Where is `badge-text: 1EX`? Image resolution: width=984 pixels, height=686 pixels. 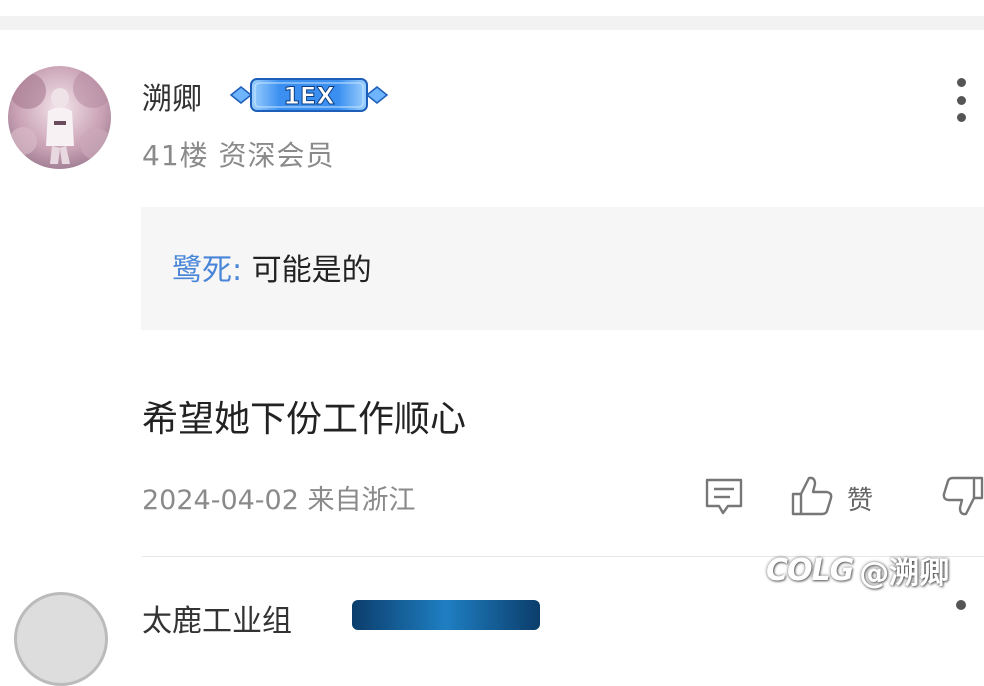
badge-text: 1EX is located at coordinates (309, 96).